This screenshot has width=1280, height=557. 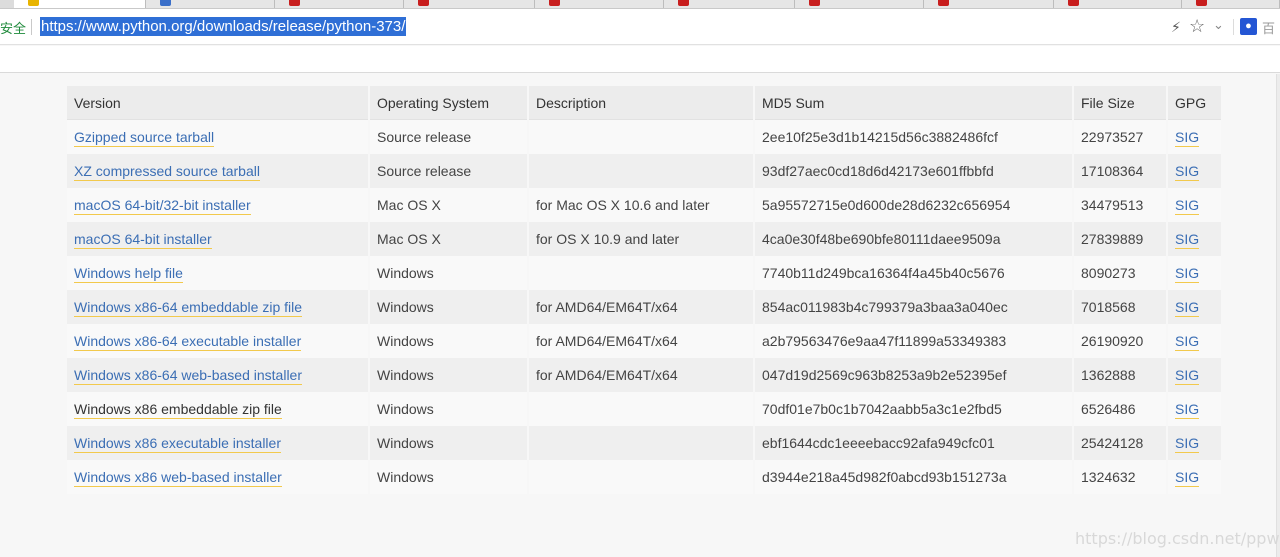 I want to click on paw-icon: ●, so click(x=1248, y=26).